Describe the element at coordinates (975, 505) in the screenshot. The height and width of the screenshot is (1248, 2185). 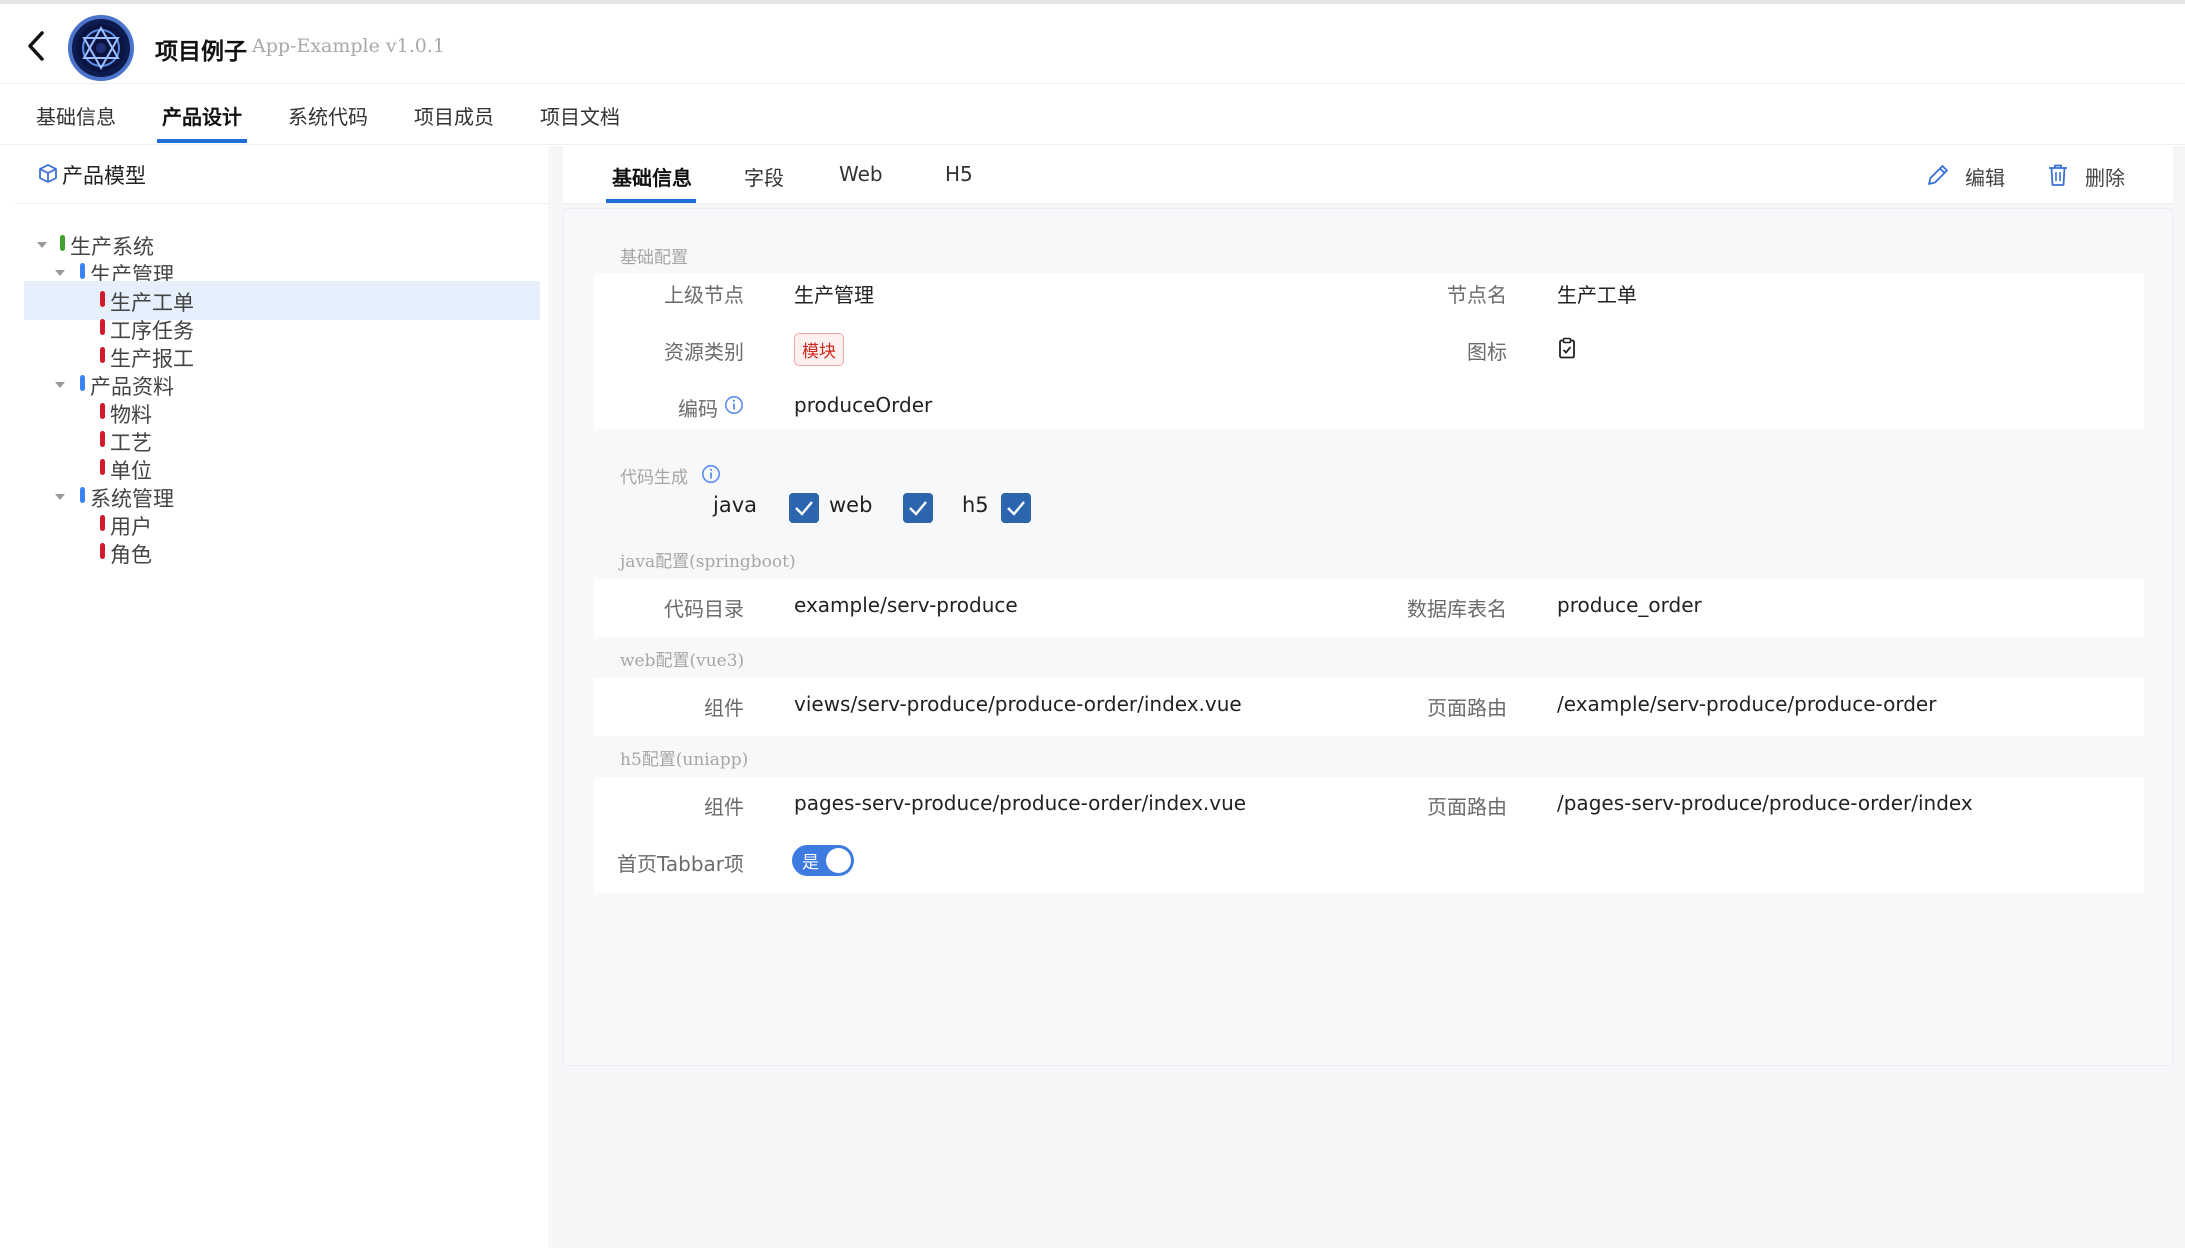
I see `h5-option-label: h5` at that location.